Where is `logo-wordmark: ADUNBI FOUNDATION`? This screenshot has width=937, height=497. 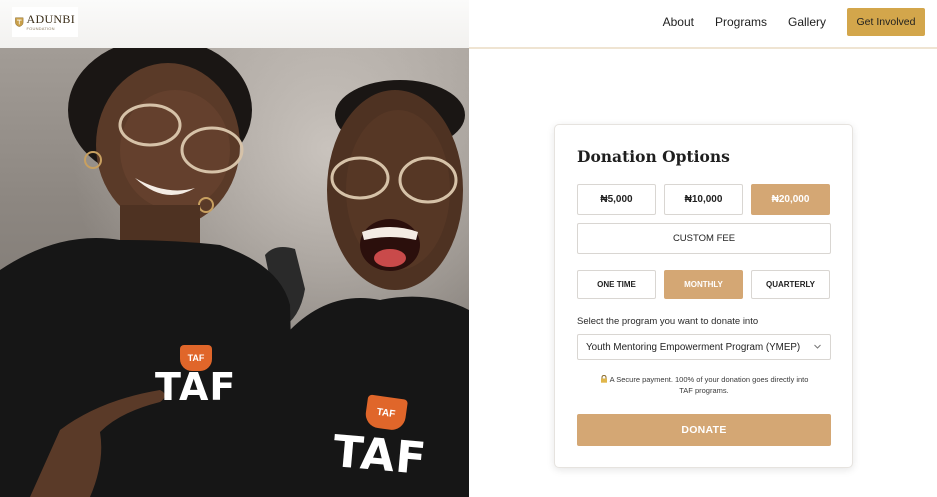
logo-wordmark: ADUNBI FOUNDATION is located at coordinates (51, 22).